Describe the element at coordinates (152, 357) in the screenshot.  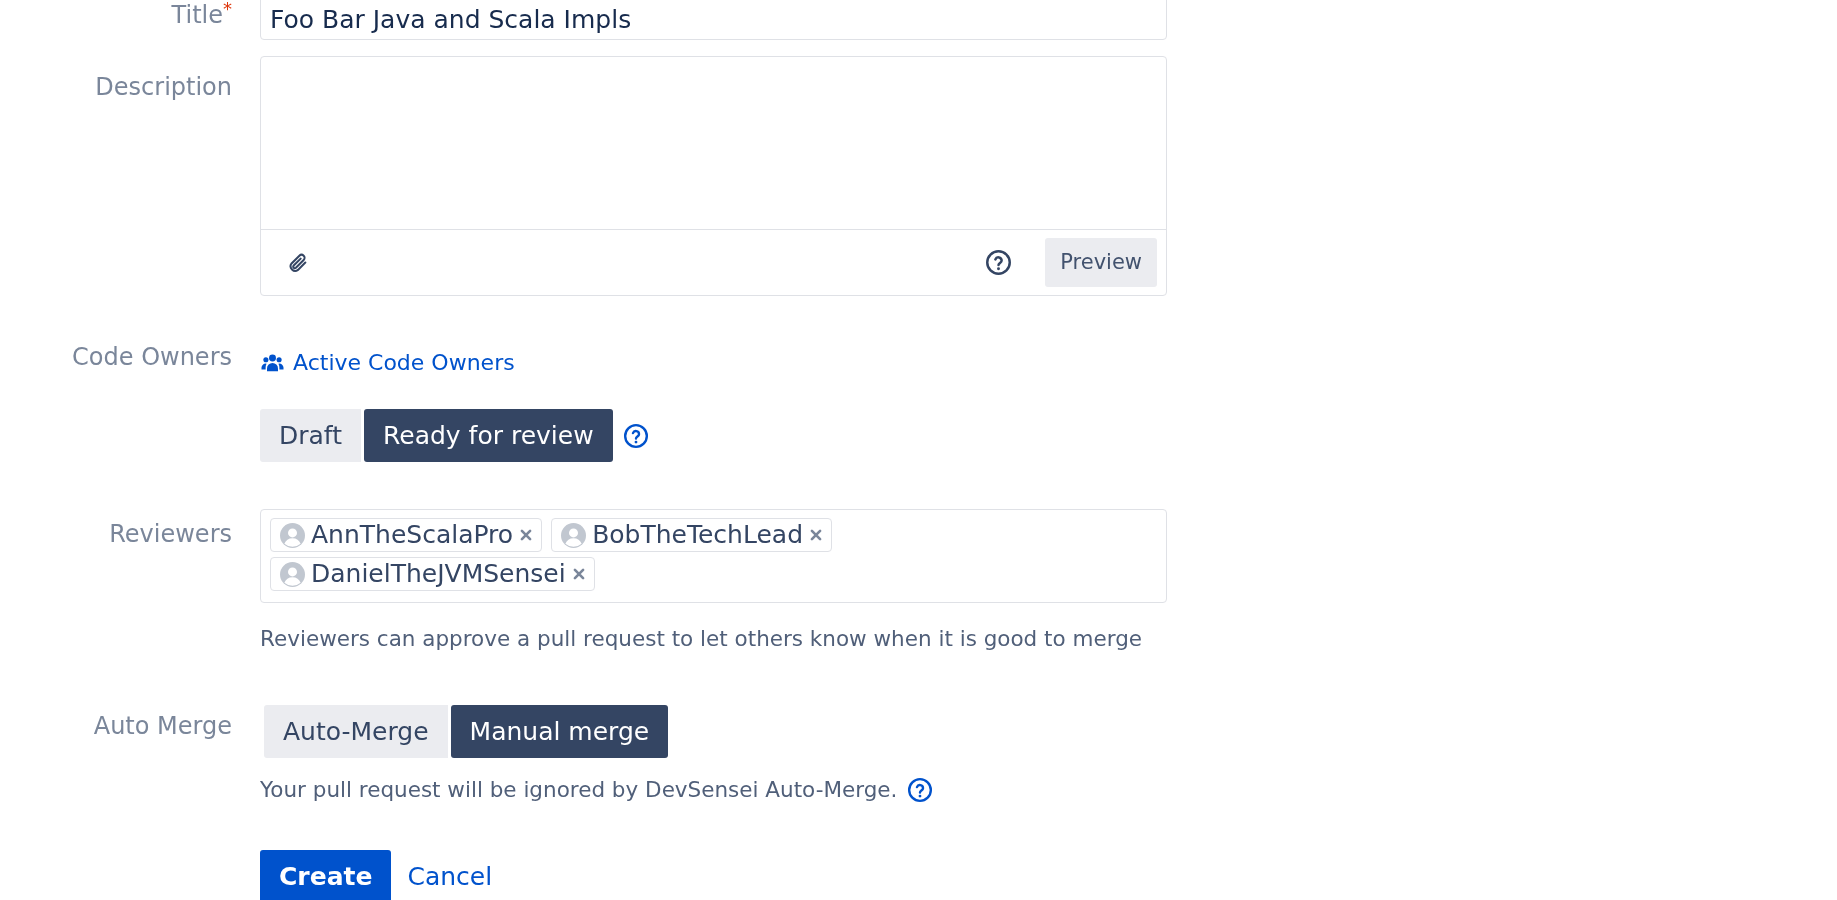
I see `field-label: Code Owners` at that location.